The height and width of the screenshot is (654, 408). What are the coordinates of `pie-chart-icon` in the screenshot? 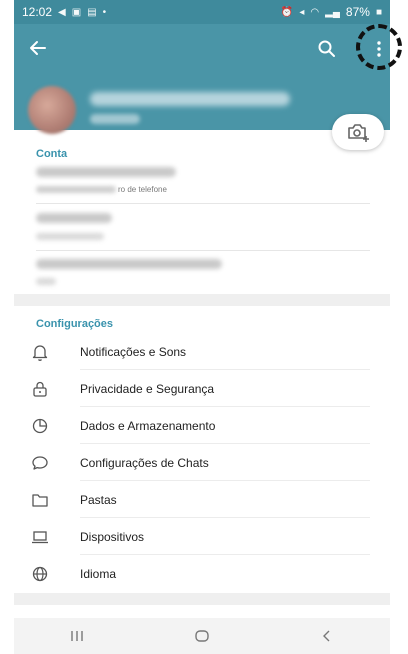 It's located at (40, 425).